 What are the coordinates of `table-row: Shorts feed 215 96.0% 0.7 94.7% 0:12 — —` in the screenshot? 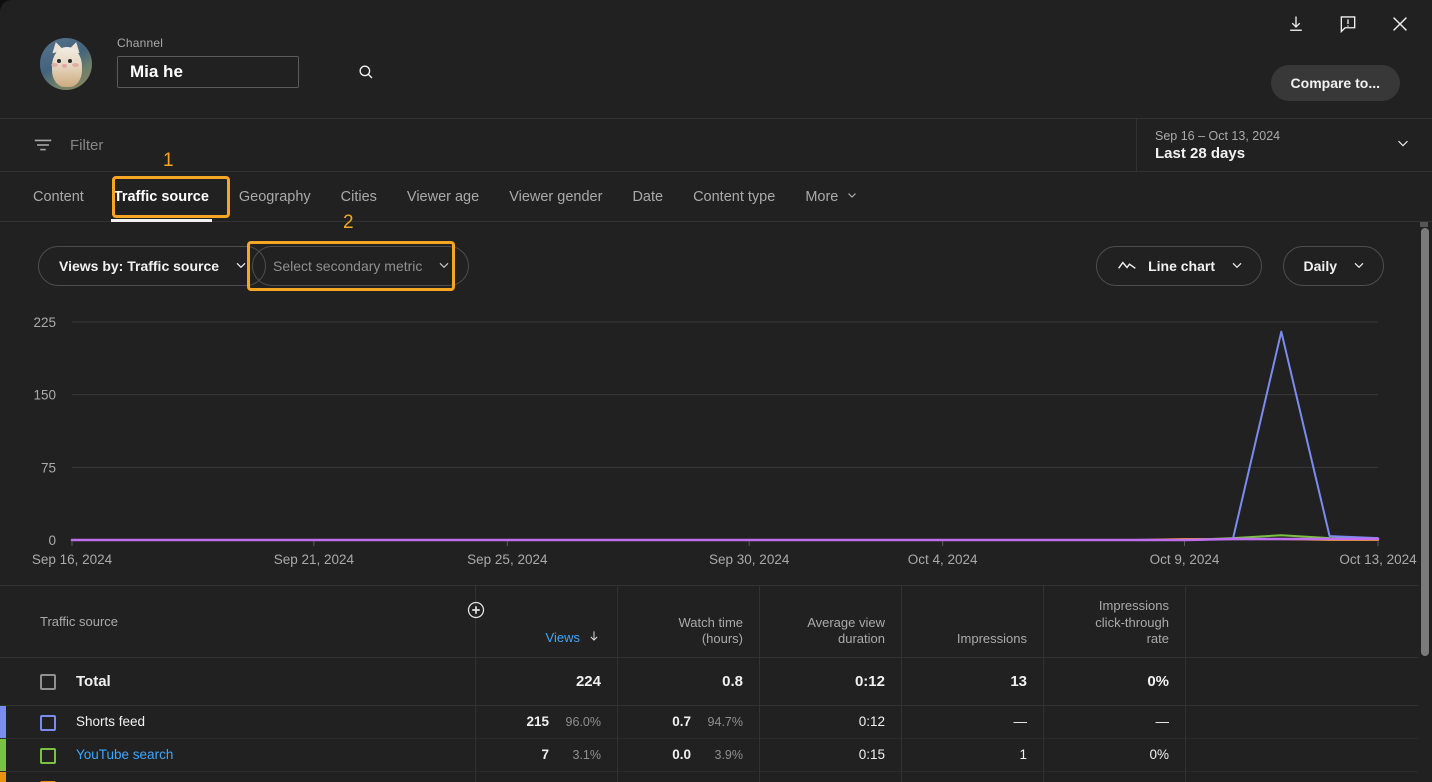 It's located at (709, 722).